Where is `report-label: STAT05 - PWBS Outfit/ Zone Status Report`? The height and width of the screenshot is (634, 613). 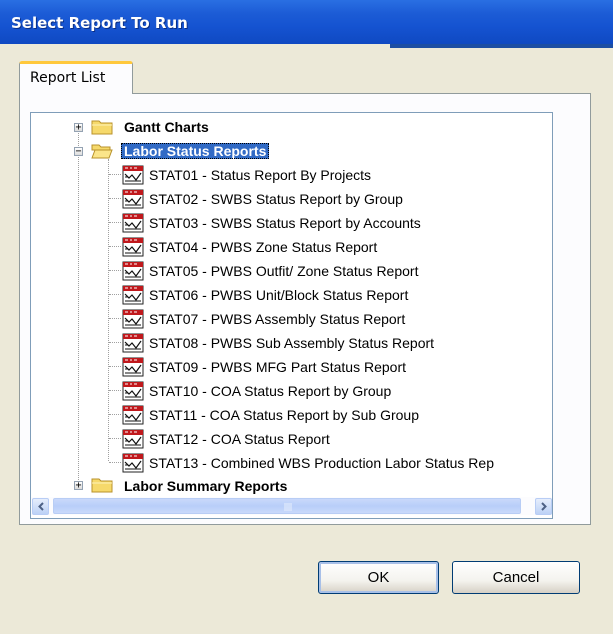 report-label: STAT05 - PWBS Outfit/ Zone Status Report is located at coordinates (284, 271).